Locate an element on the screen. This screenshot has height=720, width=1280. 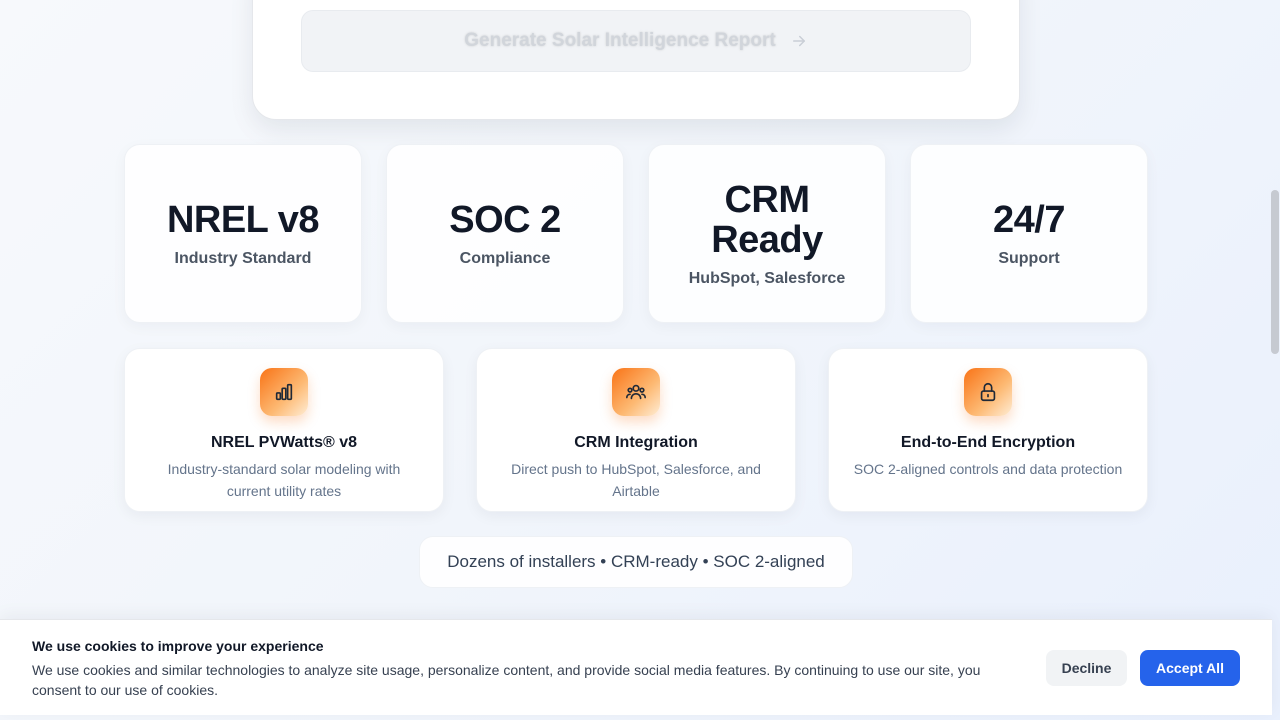
stat-label: Support is located at coordinates (1029, 258).